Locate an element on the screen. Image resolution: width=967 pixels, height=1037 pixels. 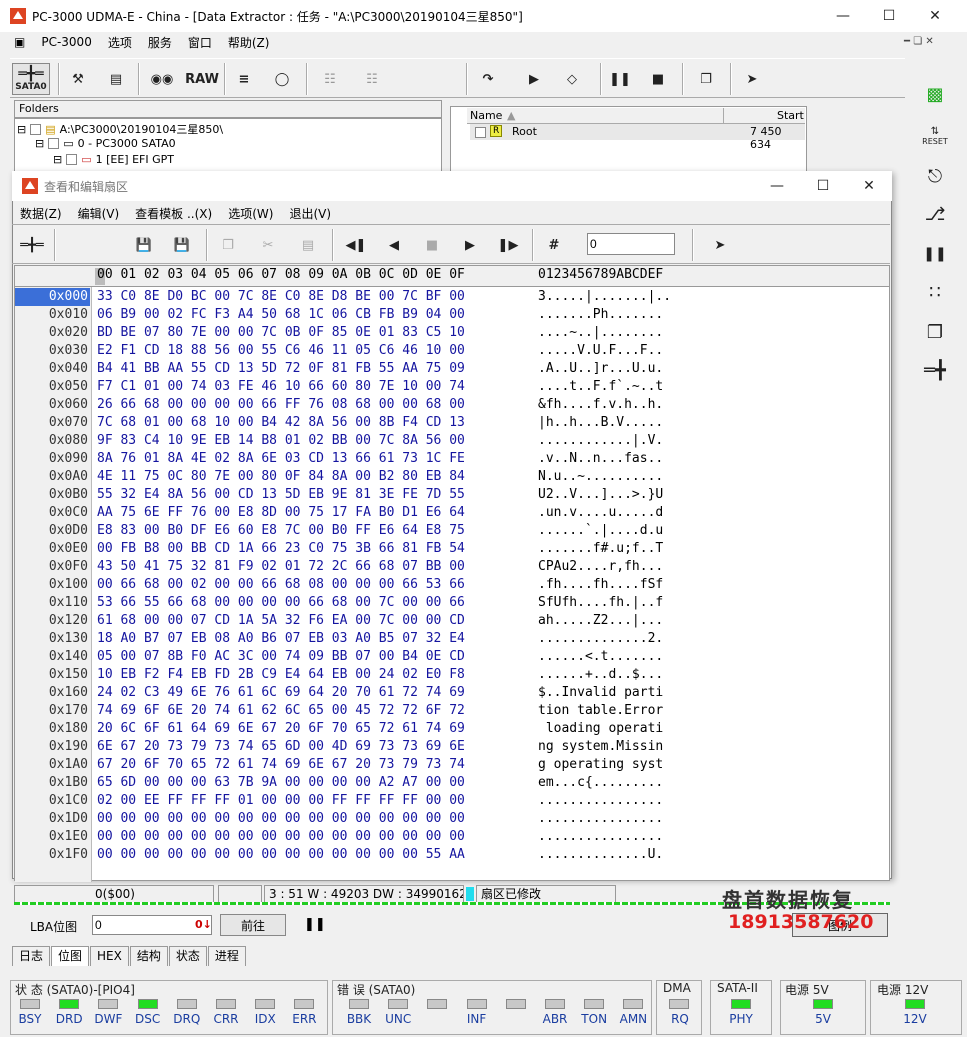
row-ascii: .fh....fh....fSf is located at coordinates (600, 585).